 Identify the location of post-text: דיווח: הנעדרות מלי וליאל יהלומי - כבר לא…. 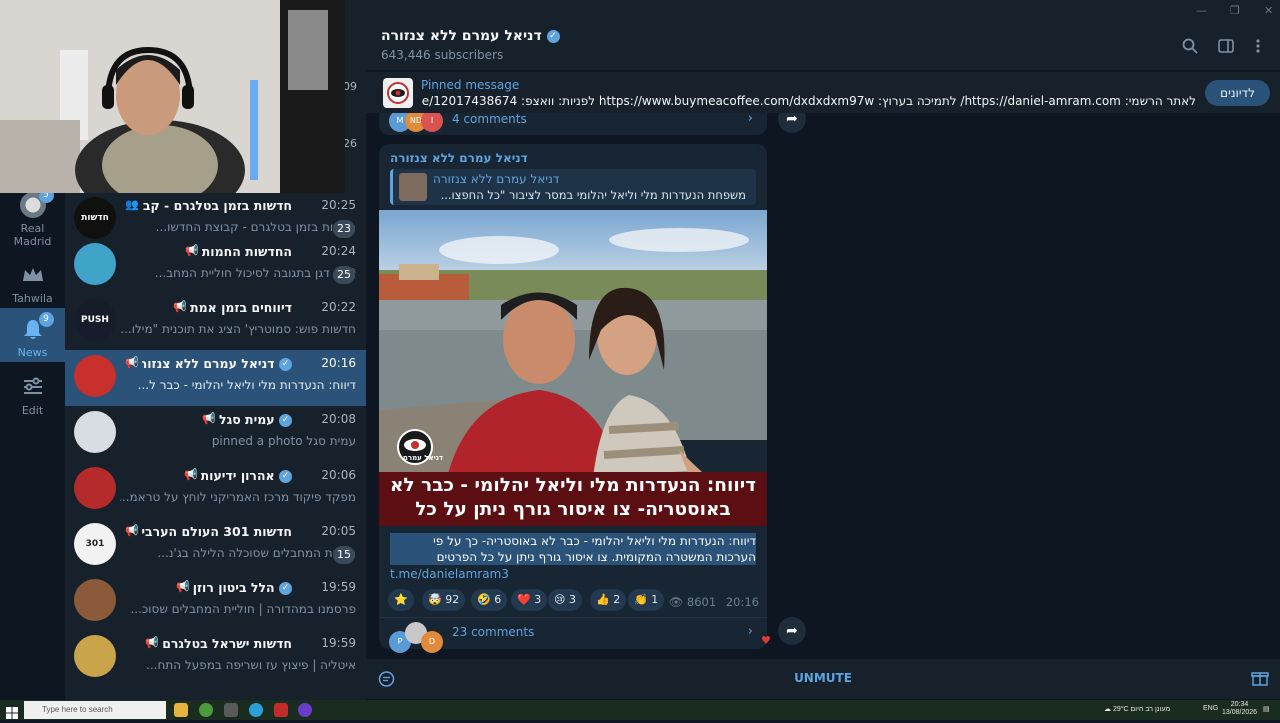
(573, 549).